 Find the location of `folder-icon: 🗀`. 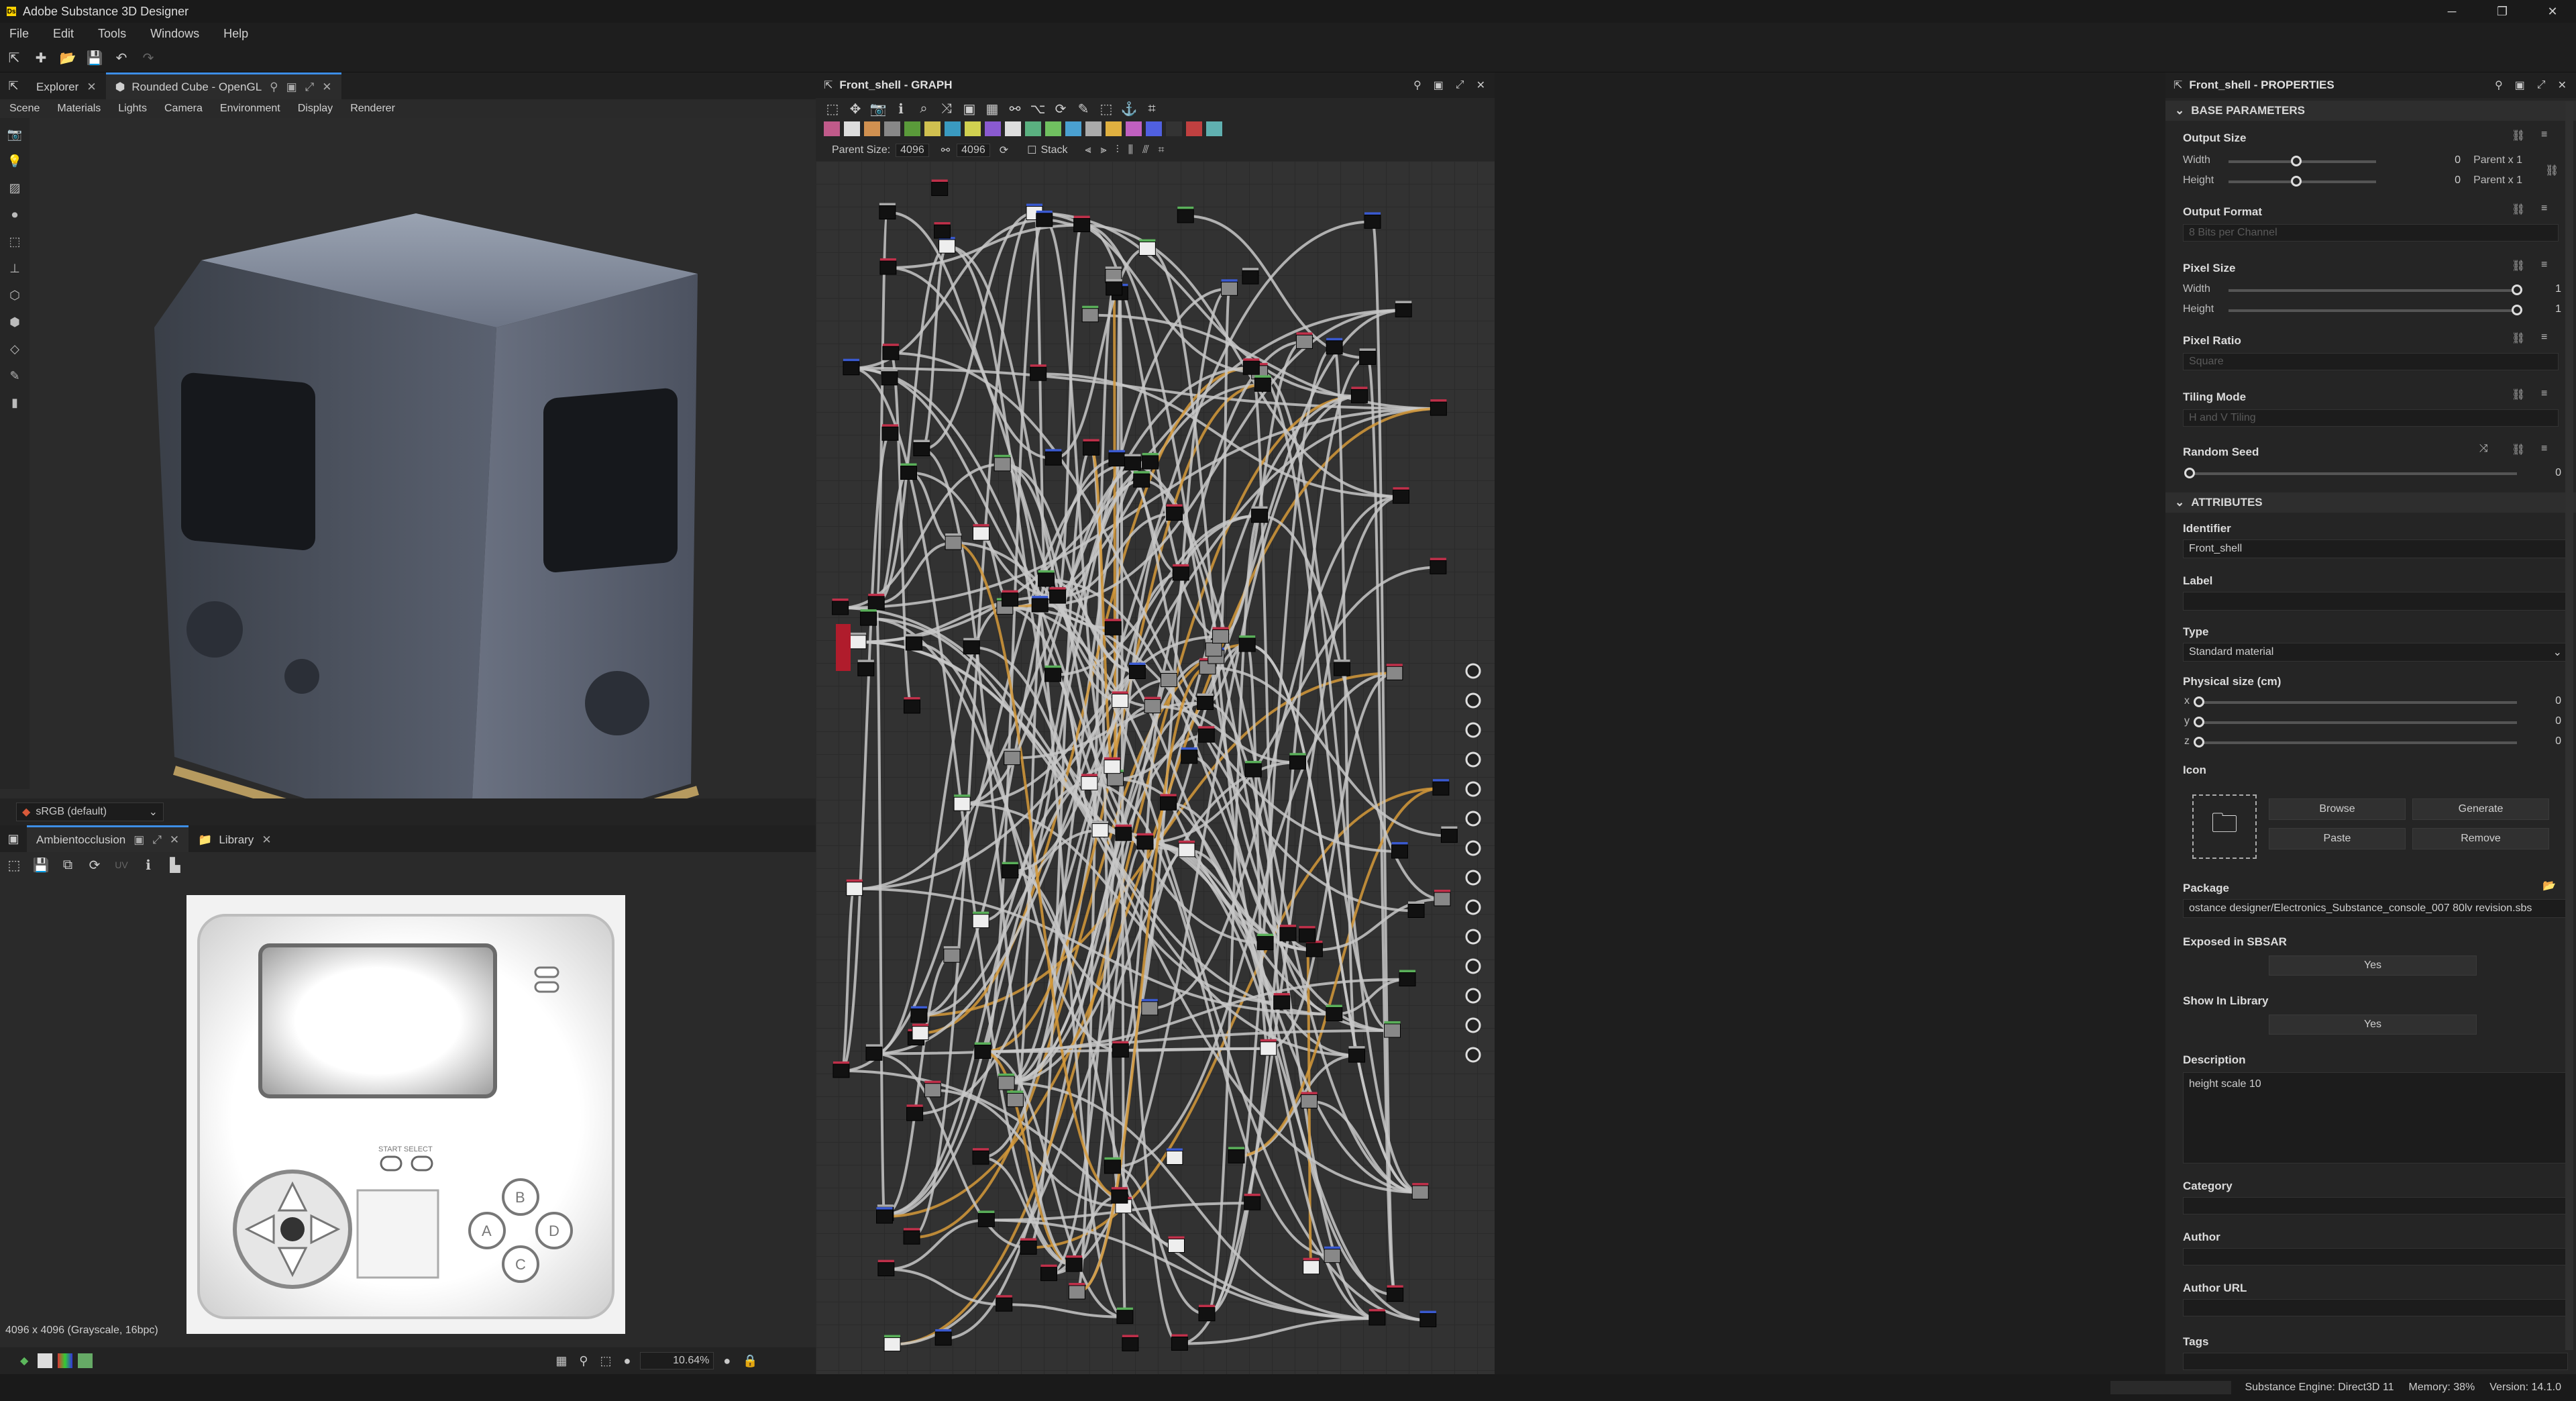

folder-icon: 🗀 is located at coordinates (2224, 827).